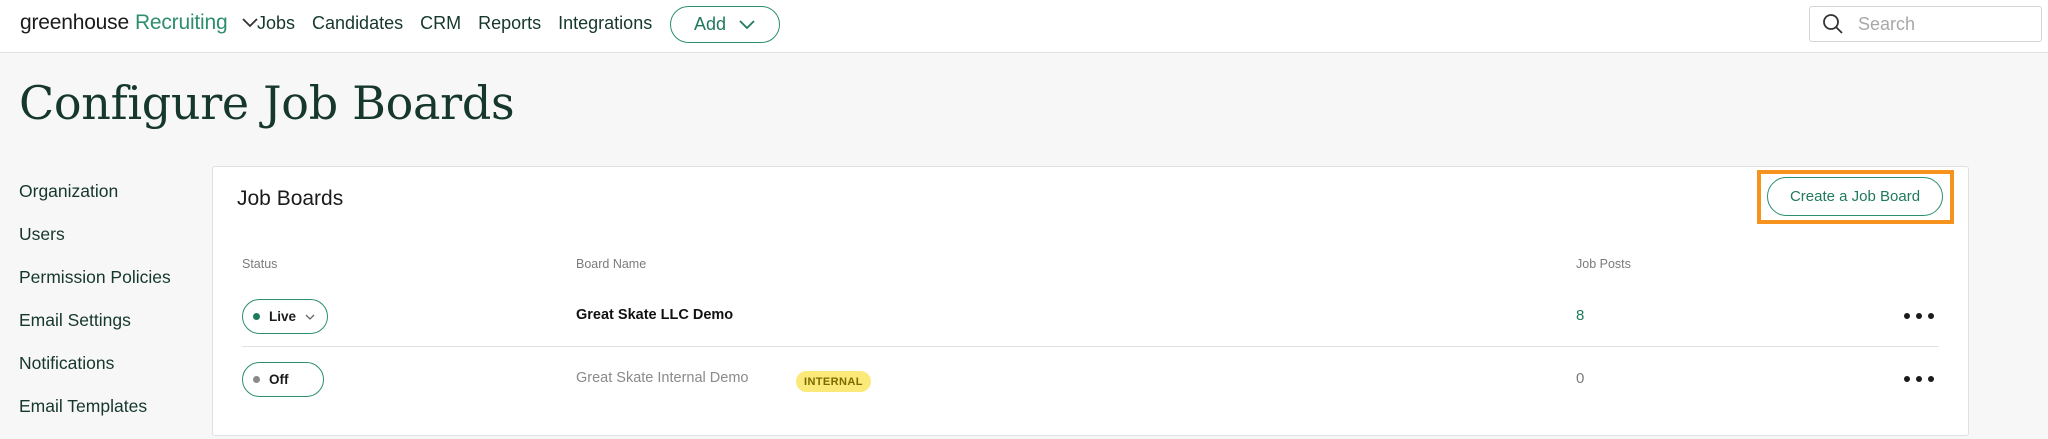  I want to click on search-box, so click(1925, 24).